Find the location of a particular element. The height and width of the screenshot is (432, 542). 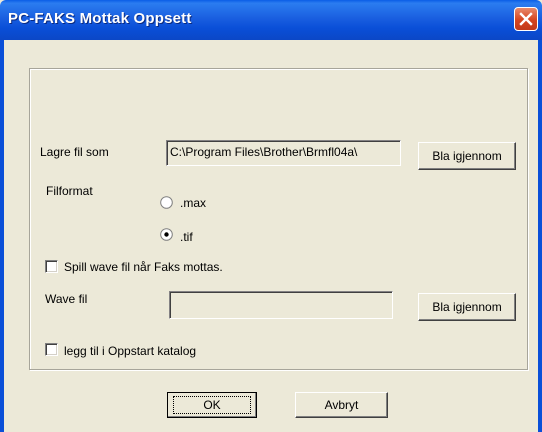

title-bar: PC-FAKS Mottak Oppsett is located at coordinates (271, 20).